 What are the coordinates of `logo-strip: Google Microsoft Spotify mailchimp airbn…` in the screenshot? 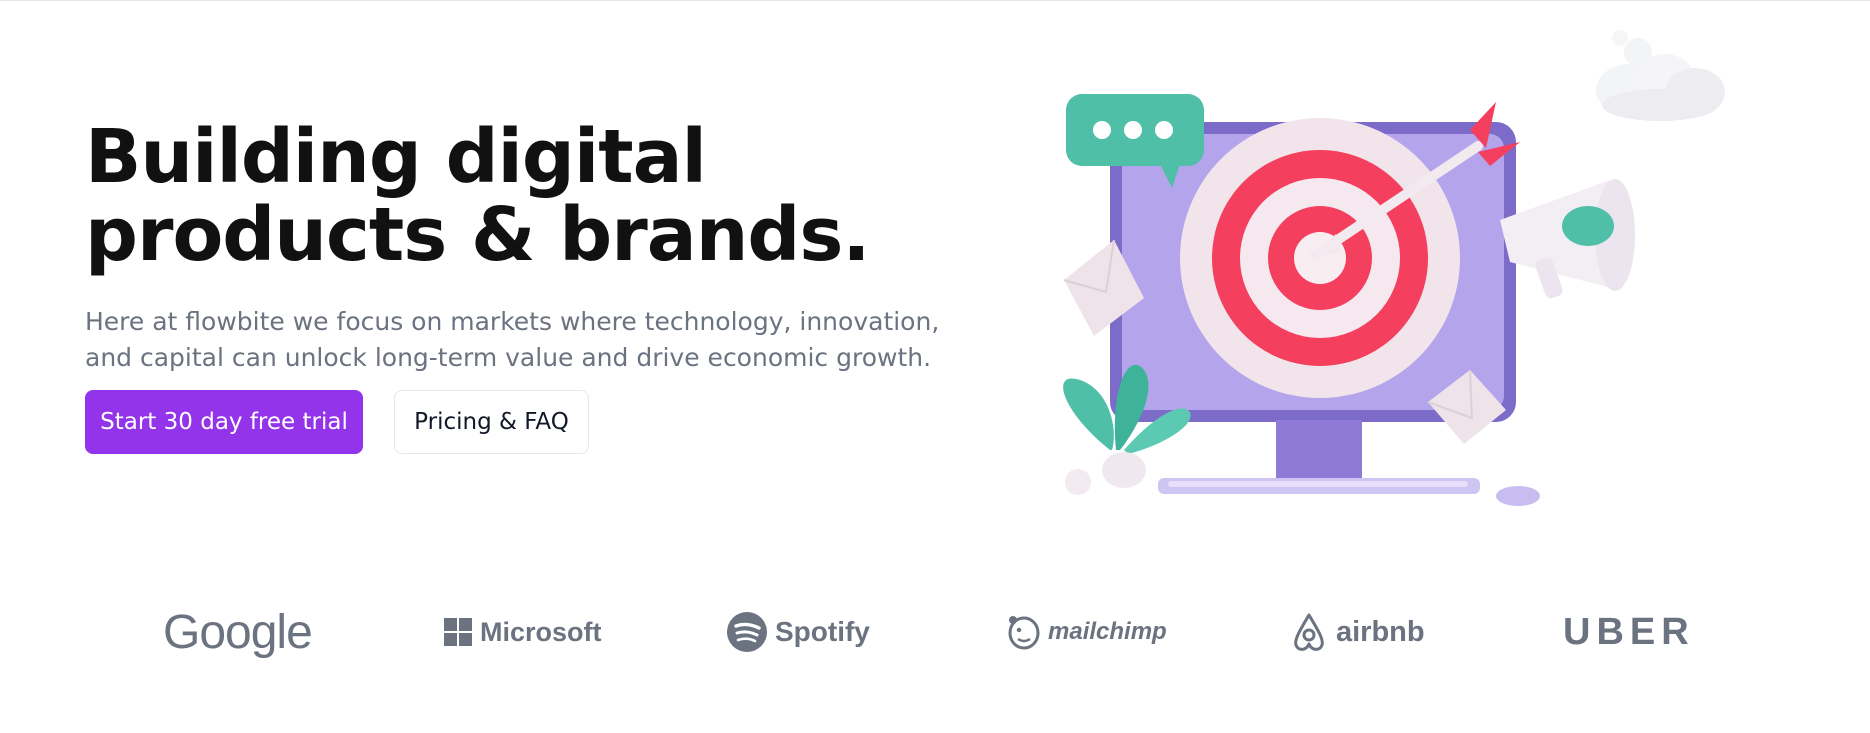 It's located at (935, 632).